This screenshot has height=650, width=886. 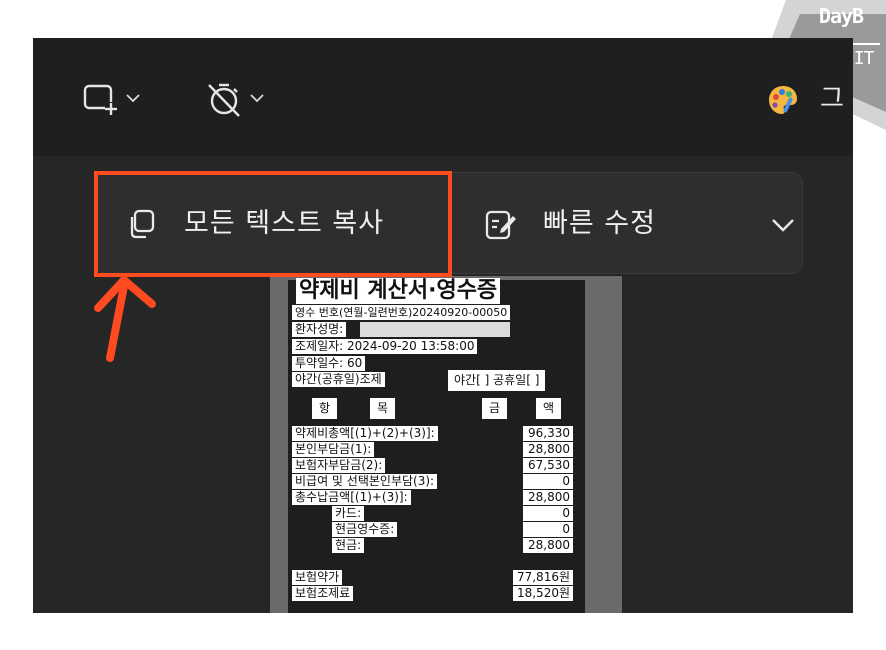 What do you see at coordinates (273, 224) in the screenshot?
I see `highlight-box` at bounding box center [273, 224].